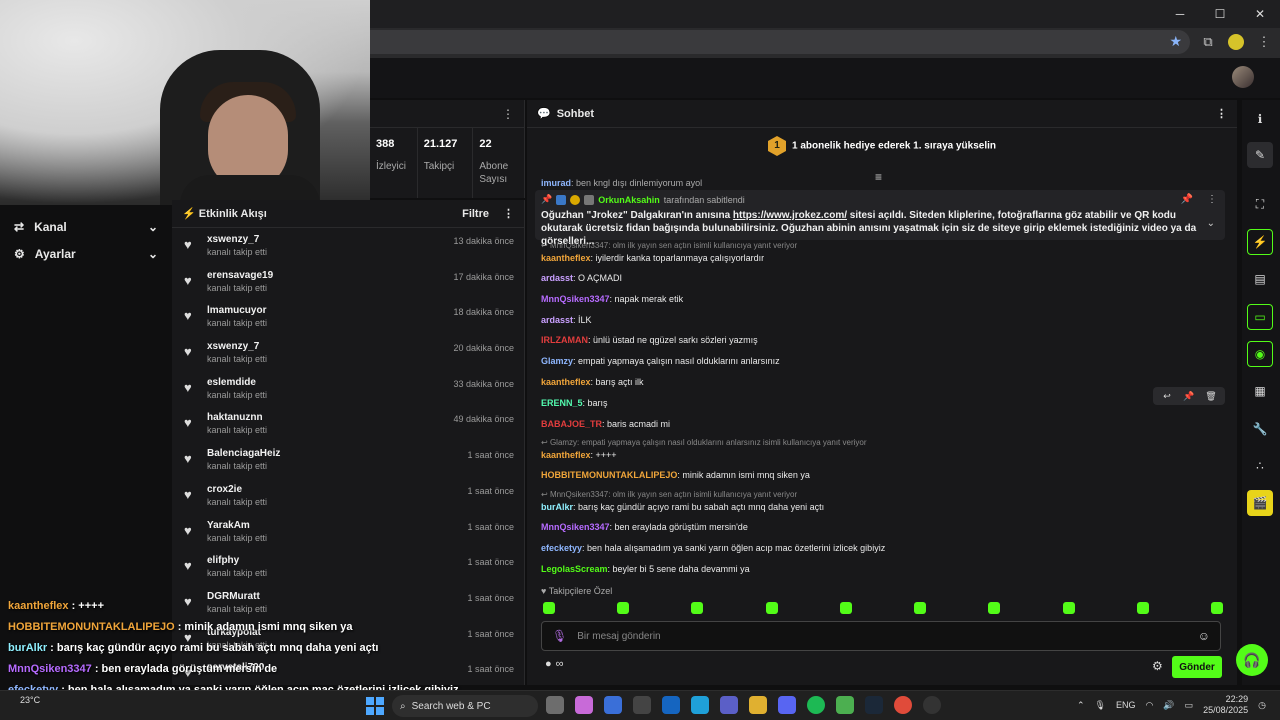 The width and height of the screenshot is (1280, 720). What do you see at coordinates (1081, 705) in the screenshot?
I see `chevron-up-icon: ⌃` at bounding box center [1081, 705].